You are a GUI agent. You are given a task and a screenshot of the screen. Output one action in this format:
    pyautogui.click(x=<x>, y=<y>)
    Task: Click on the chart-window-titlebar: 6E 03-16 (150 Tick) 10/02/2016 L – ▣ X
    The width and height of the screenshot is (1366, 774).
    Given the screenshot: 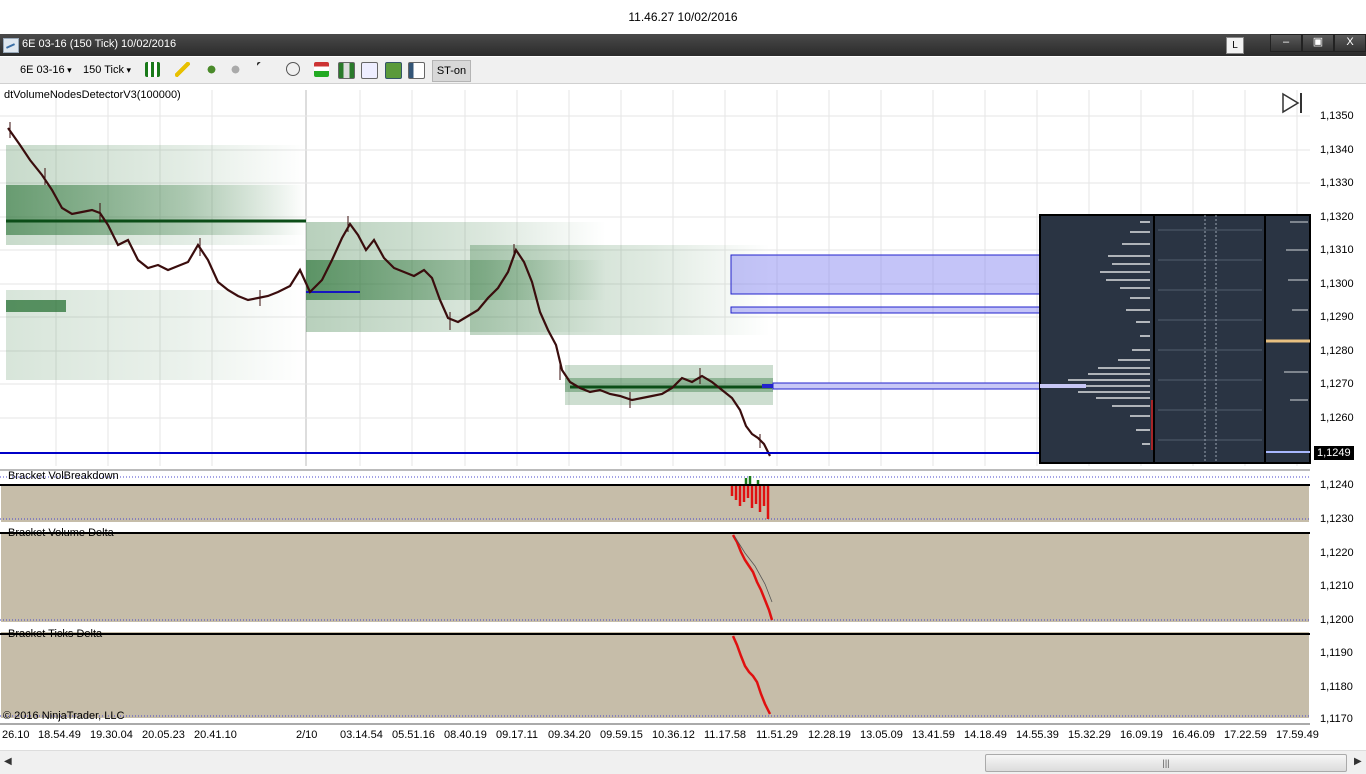 What is the action you would take?
    pyautogui.click(x=683, y=45)
    